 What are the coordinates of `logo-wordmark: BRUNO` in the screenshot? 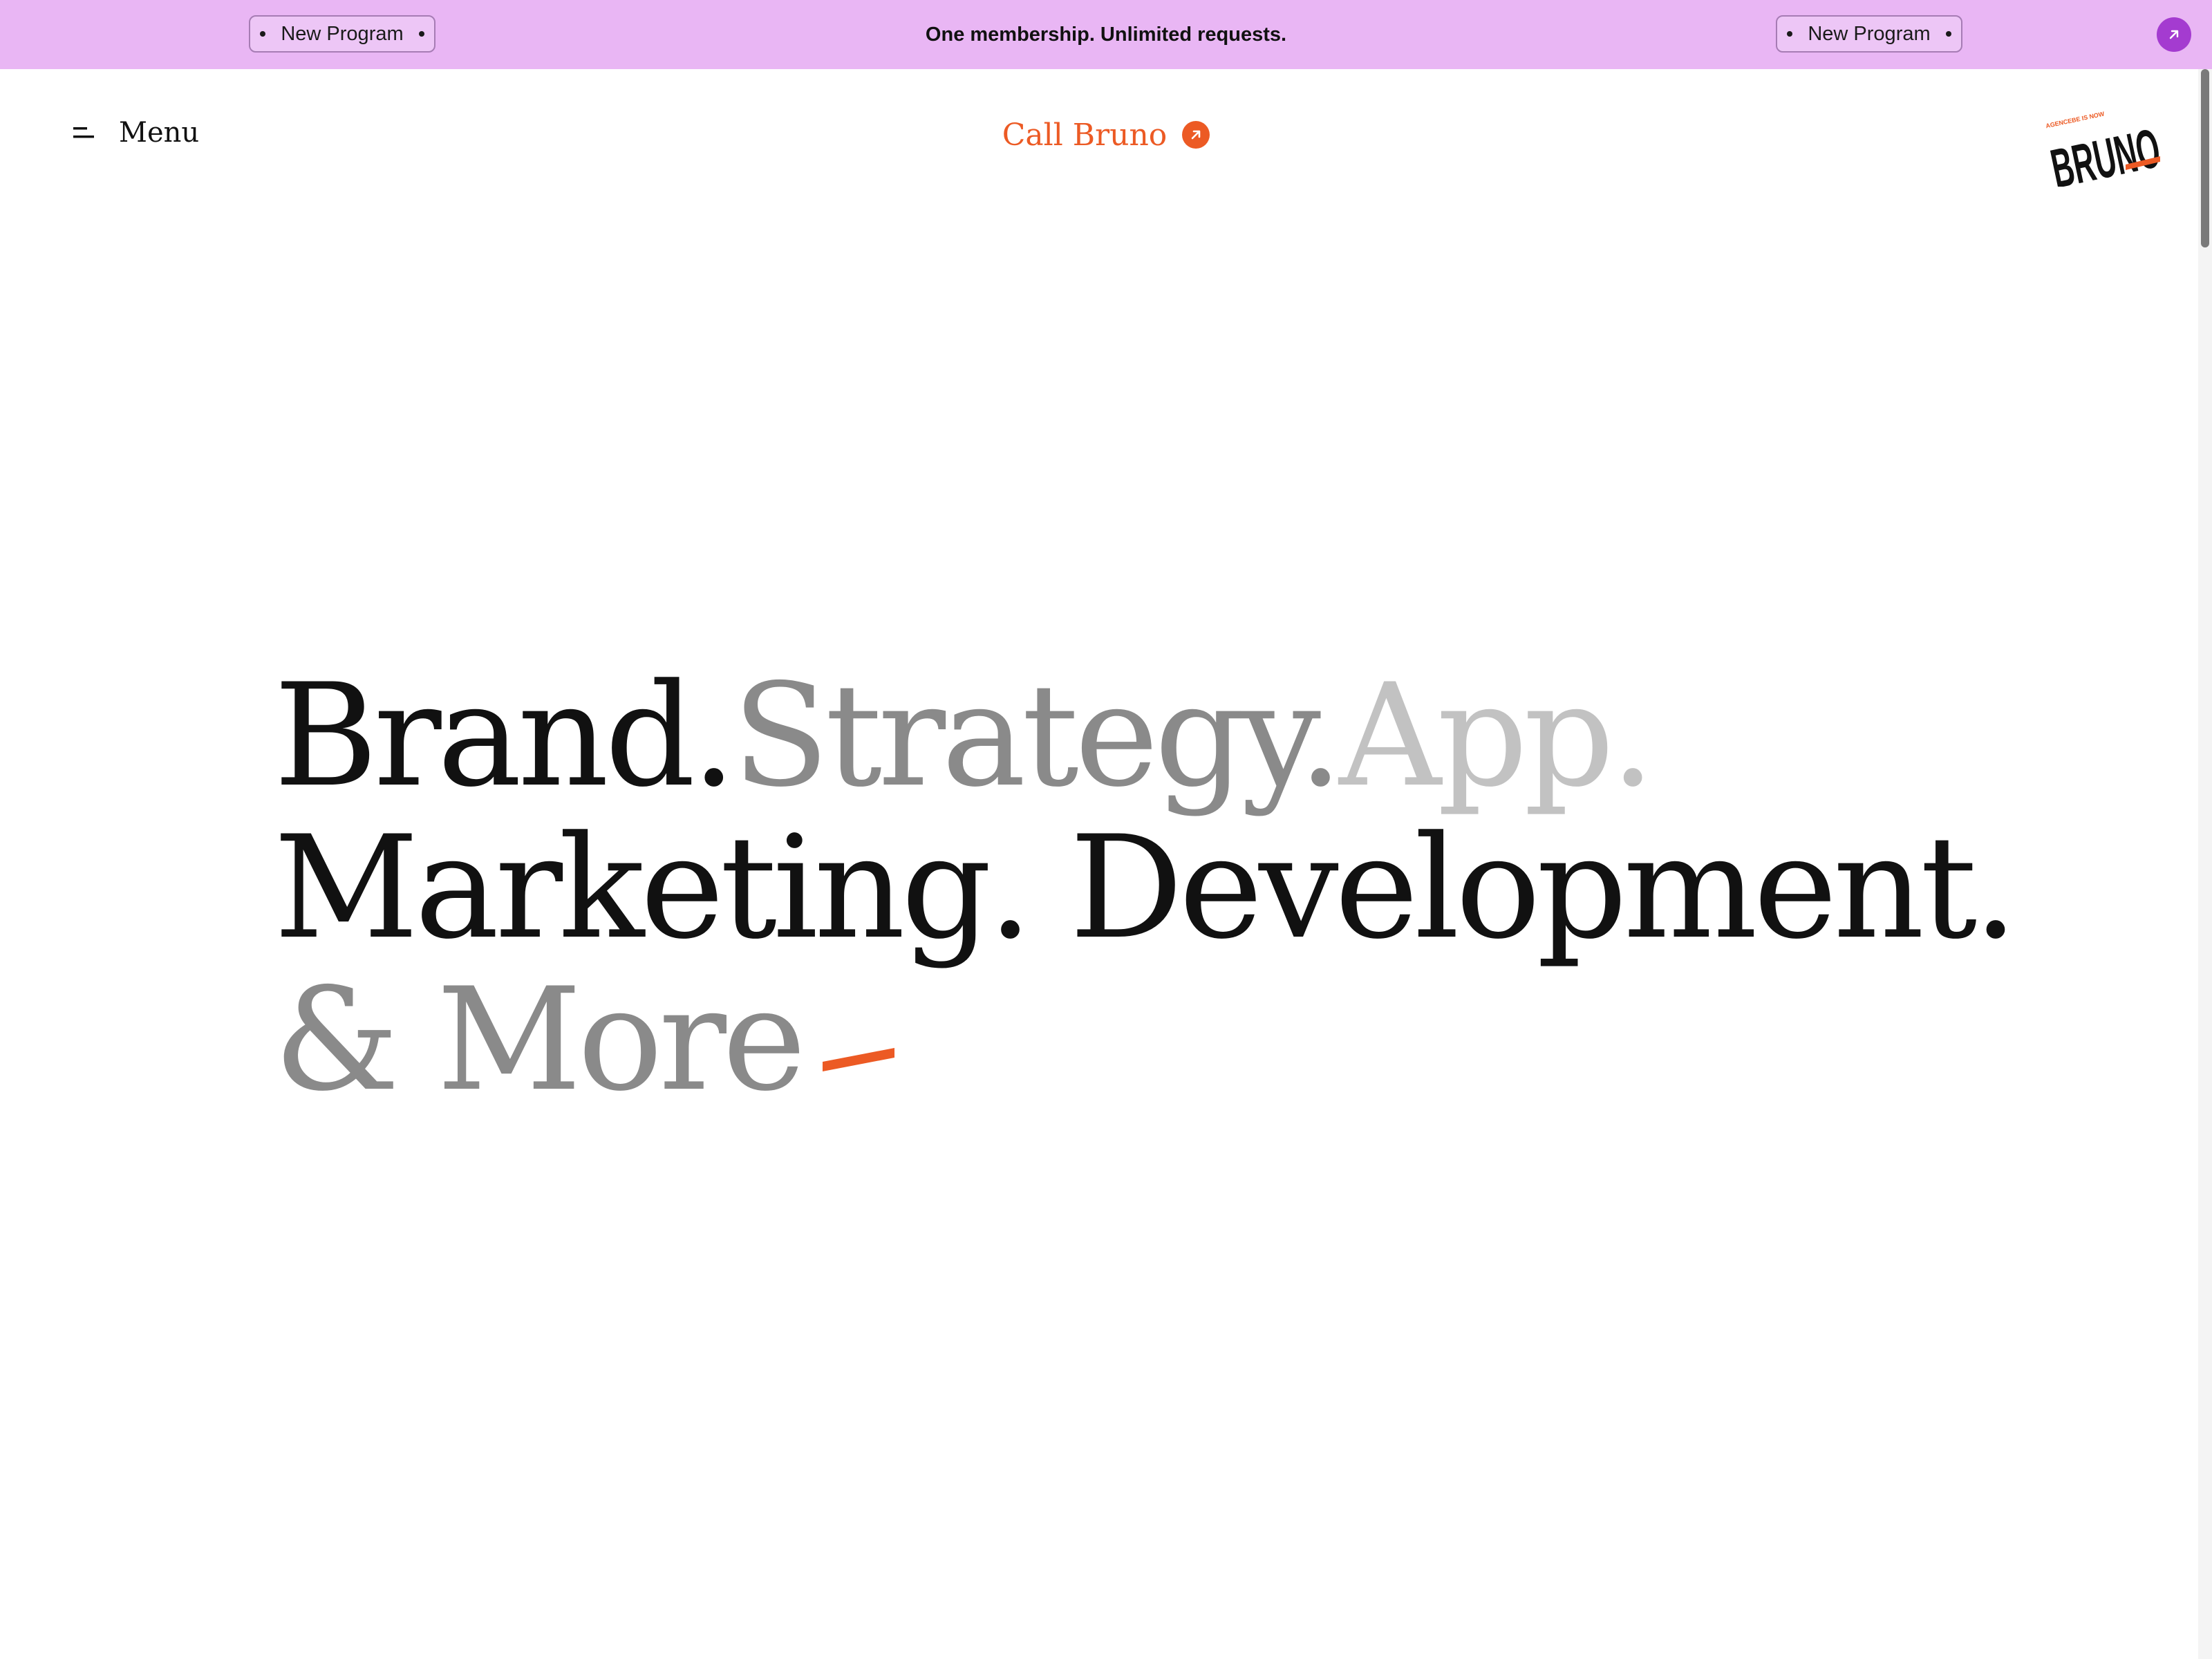 It's located at (2106, 152).